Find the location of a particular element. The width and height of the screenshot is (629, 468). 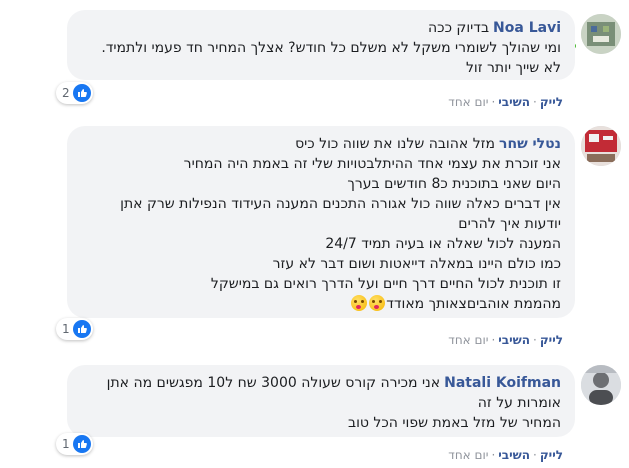

comment-text-line: בדיוק ככה is located at coordinates (459, 28).